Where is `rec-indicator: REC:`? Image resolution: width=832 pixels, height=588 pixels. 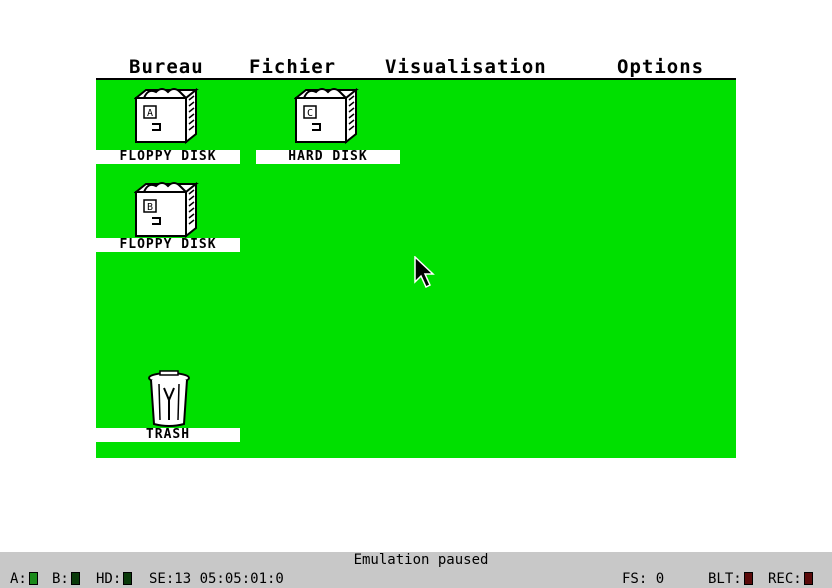 rec-indicator: REC: is located at coordinates (790, 579).